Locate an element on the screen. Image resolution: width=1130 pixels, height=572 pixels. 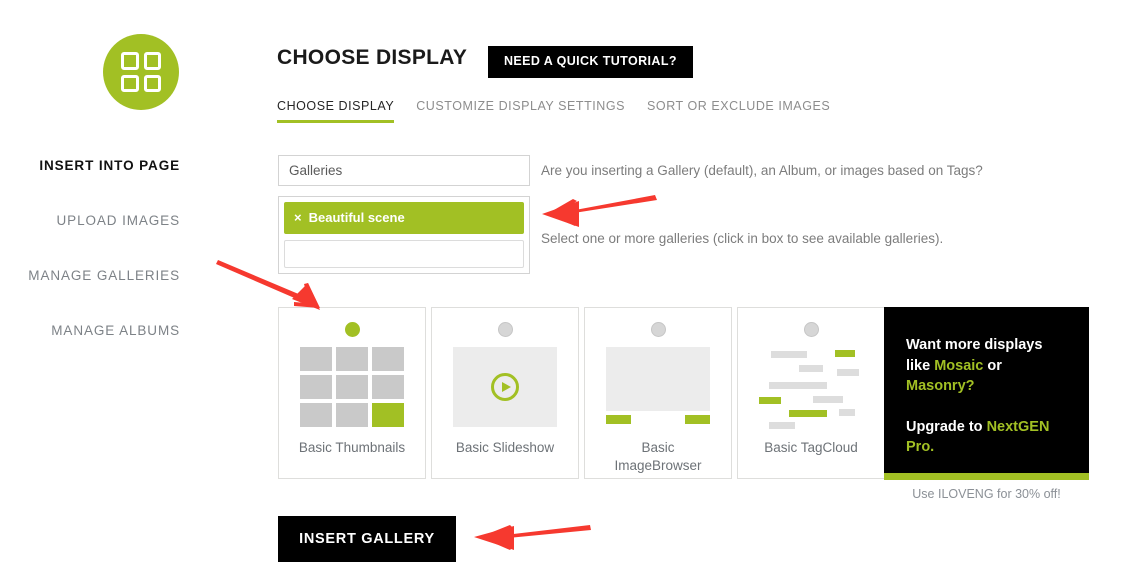
display-card-label: Basic Thumbnails is located at coordinates (352, 447).